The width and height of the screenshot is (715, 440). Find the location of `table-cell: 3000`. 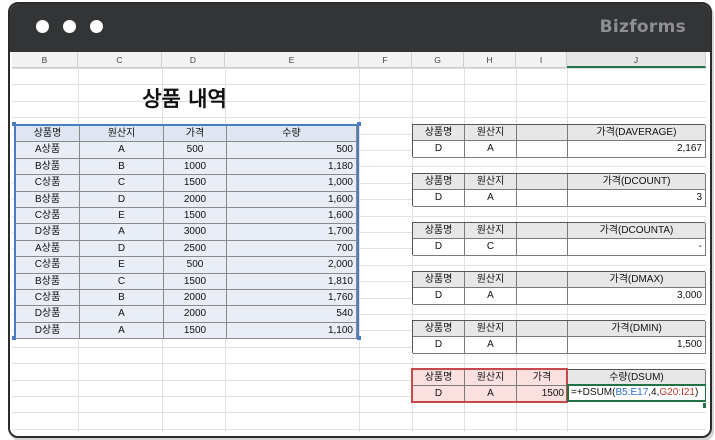

table-cell: 3000 is located at coordinates (195, 232).